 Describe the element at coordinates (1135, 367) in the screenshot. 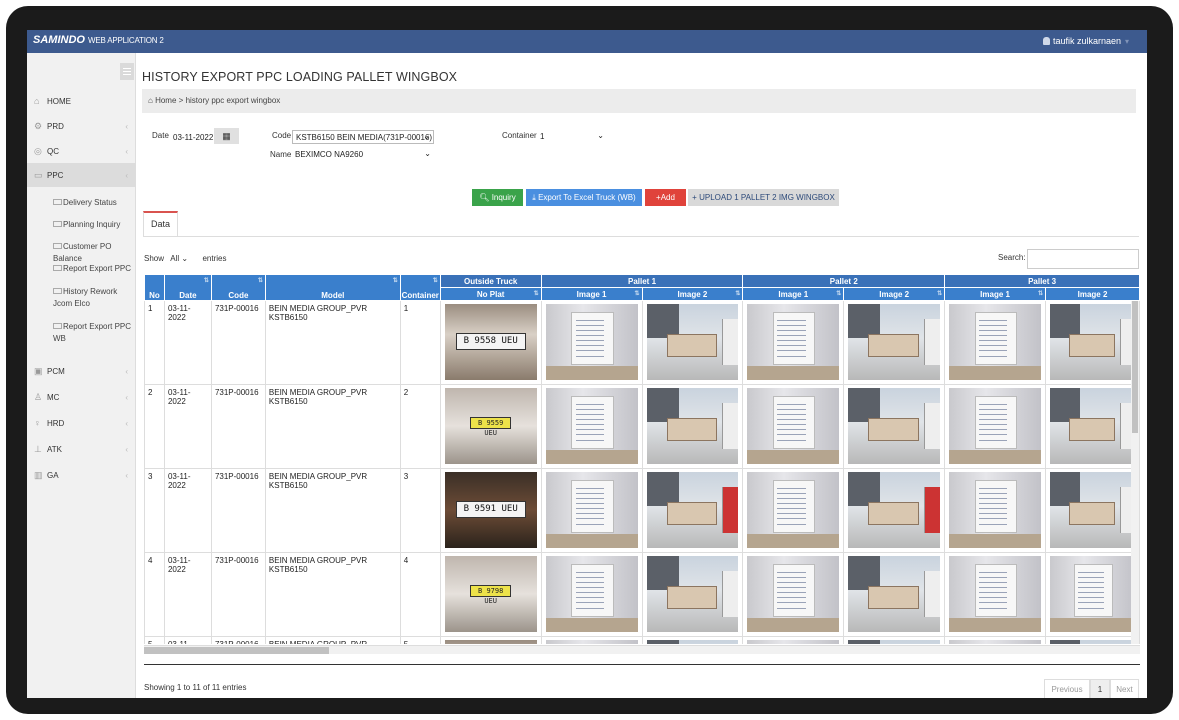

I see `scroll-thumb` at that location.